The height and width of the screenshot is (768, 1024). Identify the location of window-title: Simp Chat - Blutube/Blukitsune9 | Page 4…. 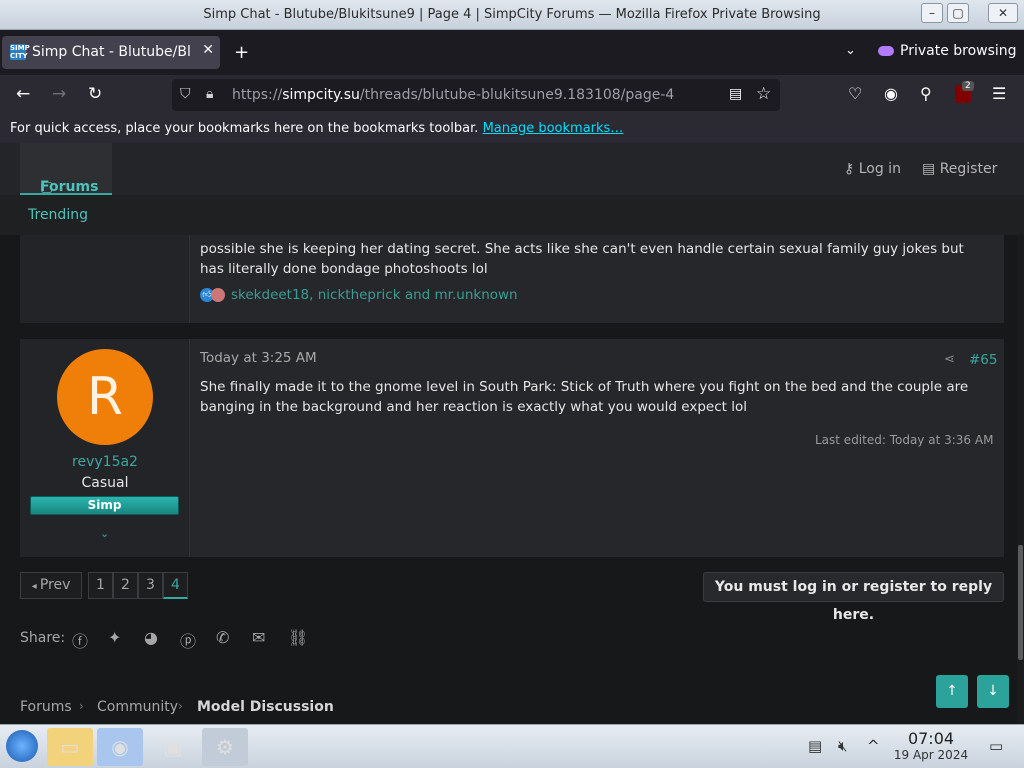
(512, 14).